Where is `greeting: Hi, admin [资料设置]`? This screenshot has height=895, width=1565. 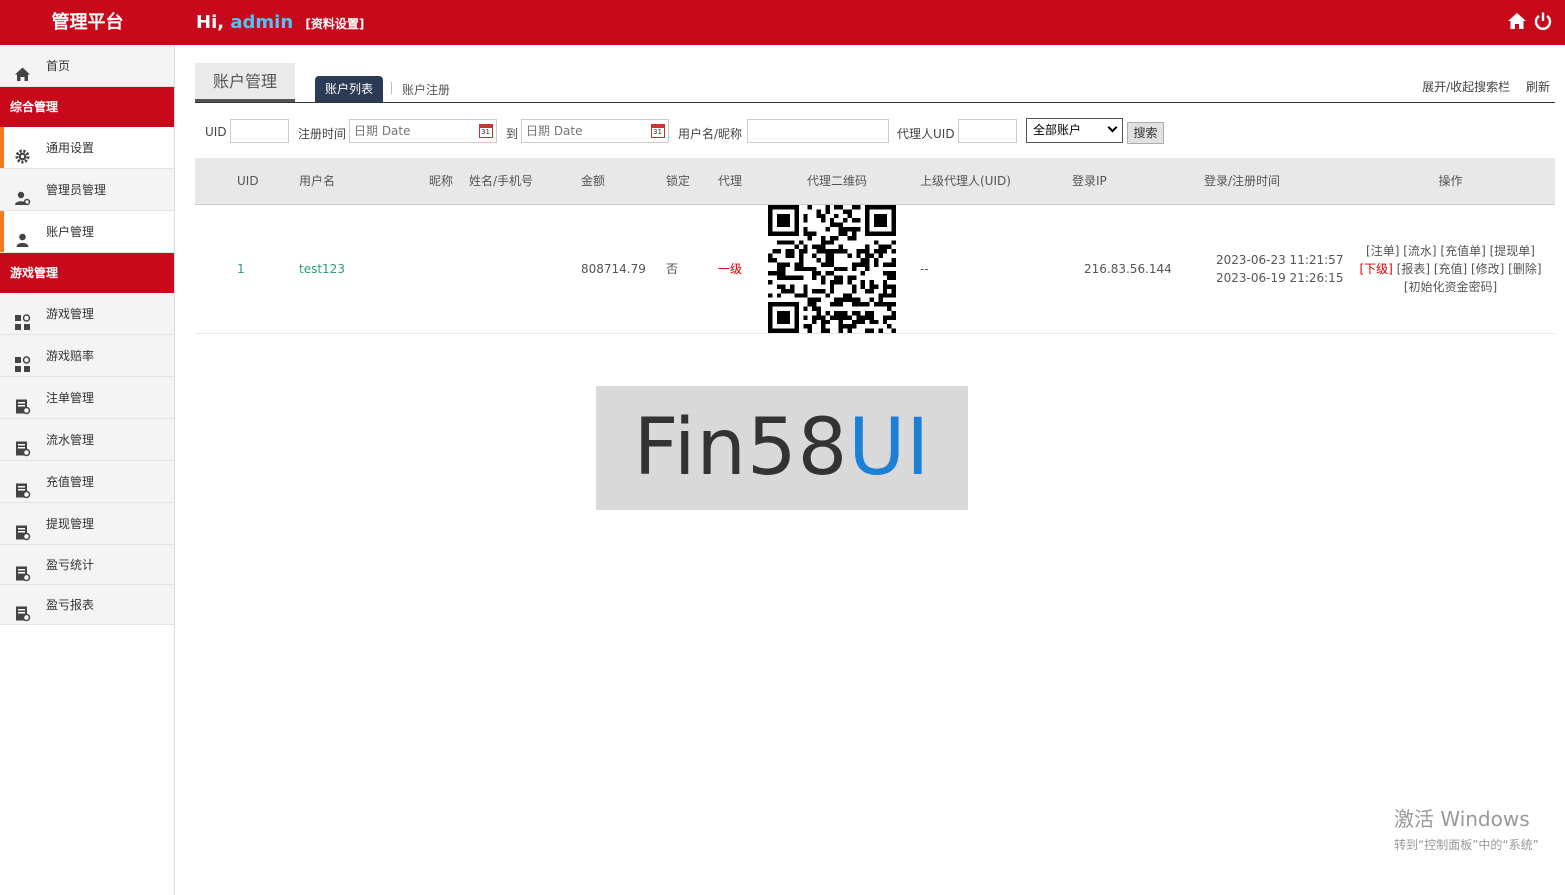
greeting: Hi, admin [资料设置] is located at coordinates (280, 22).